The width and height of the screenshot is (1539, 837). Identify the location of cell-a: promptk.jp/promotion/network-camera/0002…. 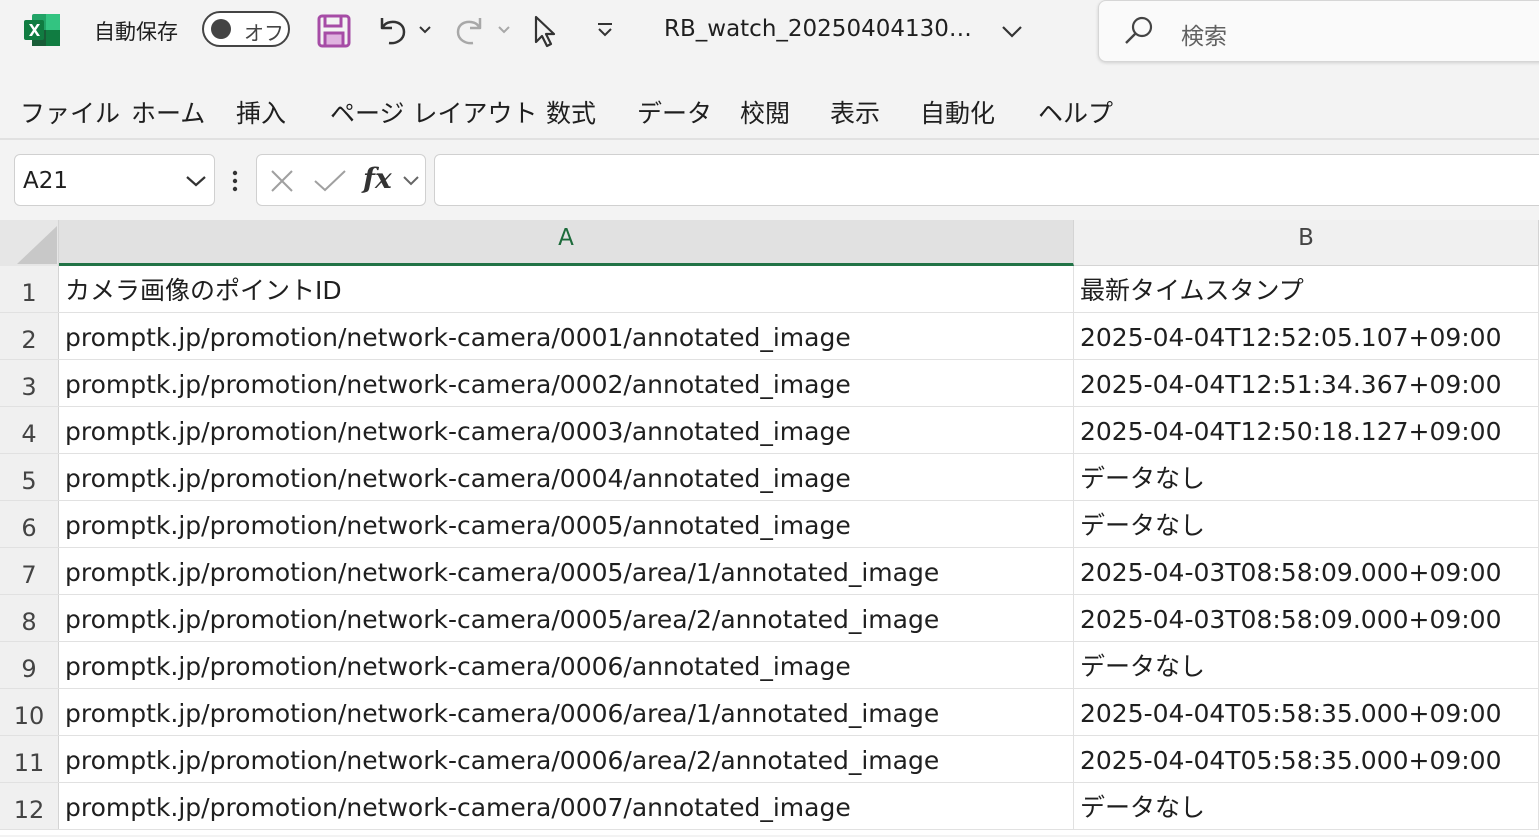
(566, 383).